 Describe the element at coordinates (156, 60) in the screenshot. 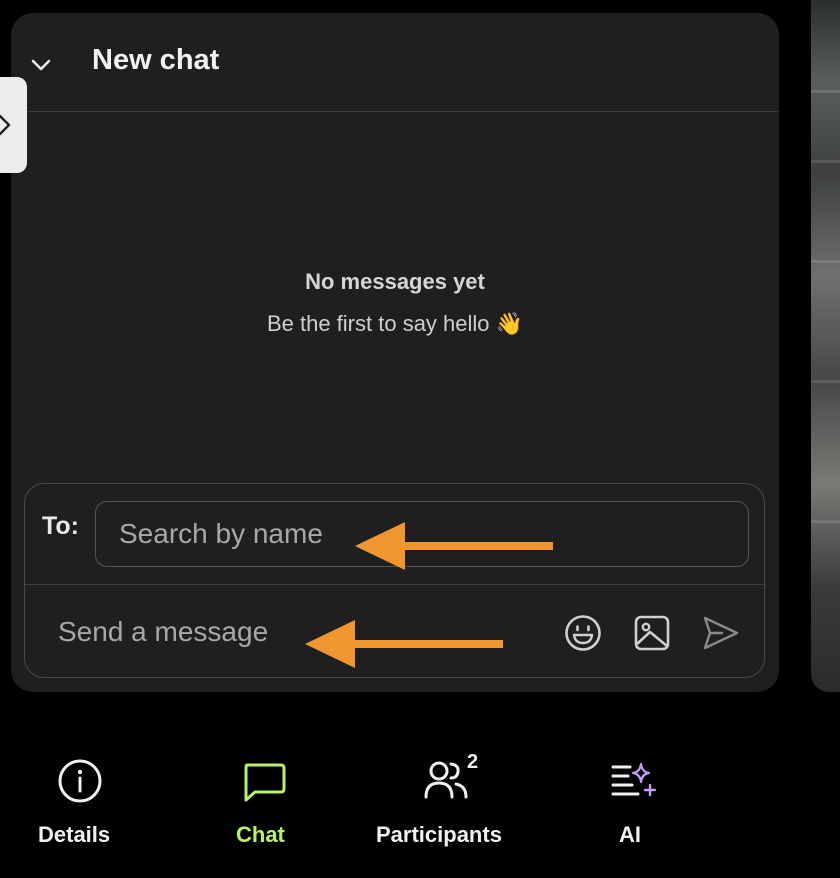

I see `chat-title: New chat` at that location.